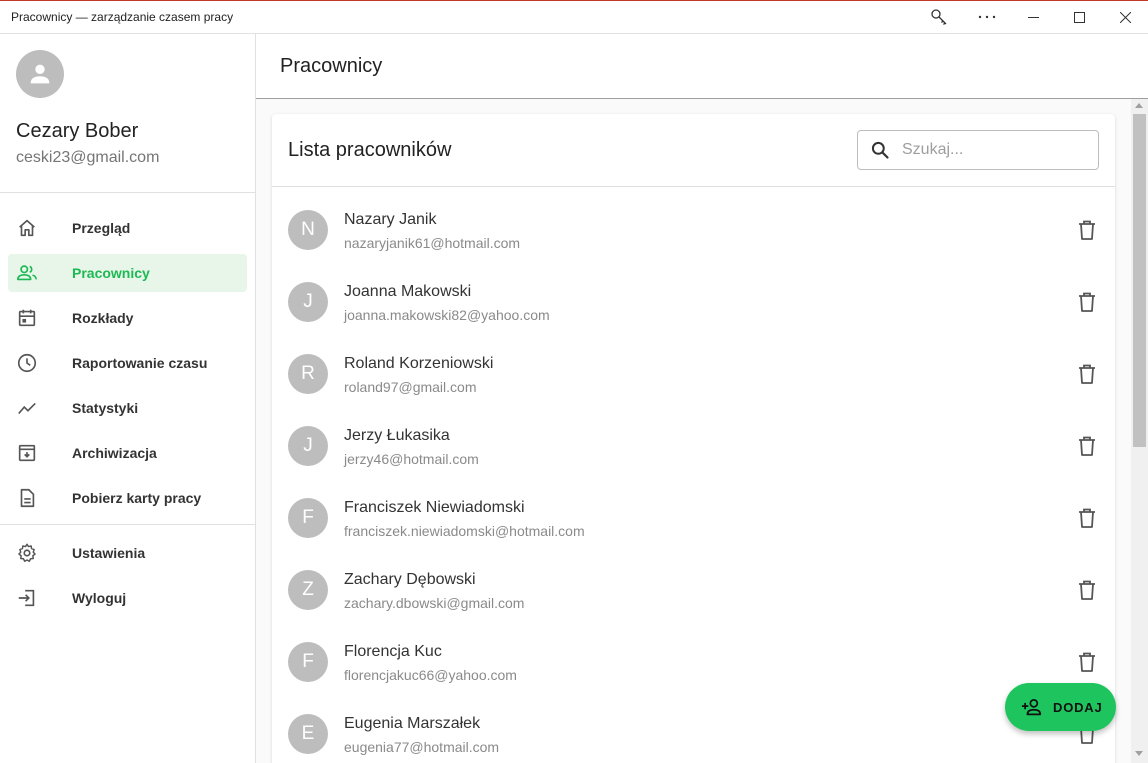 This screenshot has width=1148, height=763. I want to click on list-item: E Eugenia Marszałek eugenia77@hotmail.com, so click(693, 734).